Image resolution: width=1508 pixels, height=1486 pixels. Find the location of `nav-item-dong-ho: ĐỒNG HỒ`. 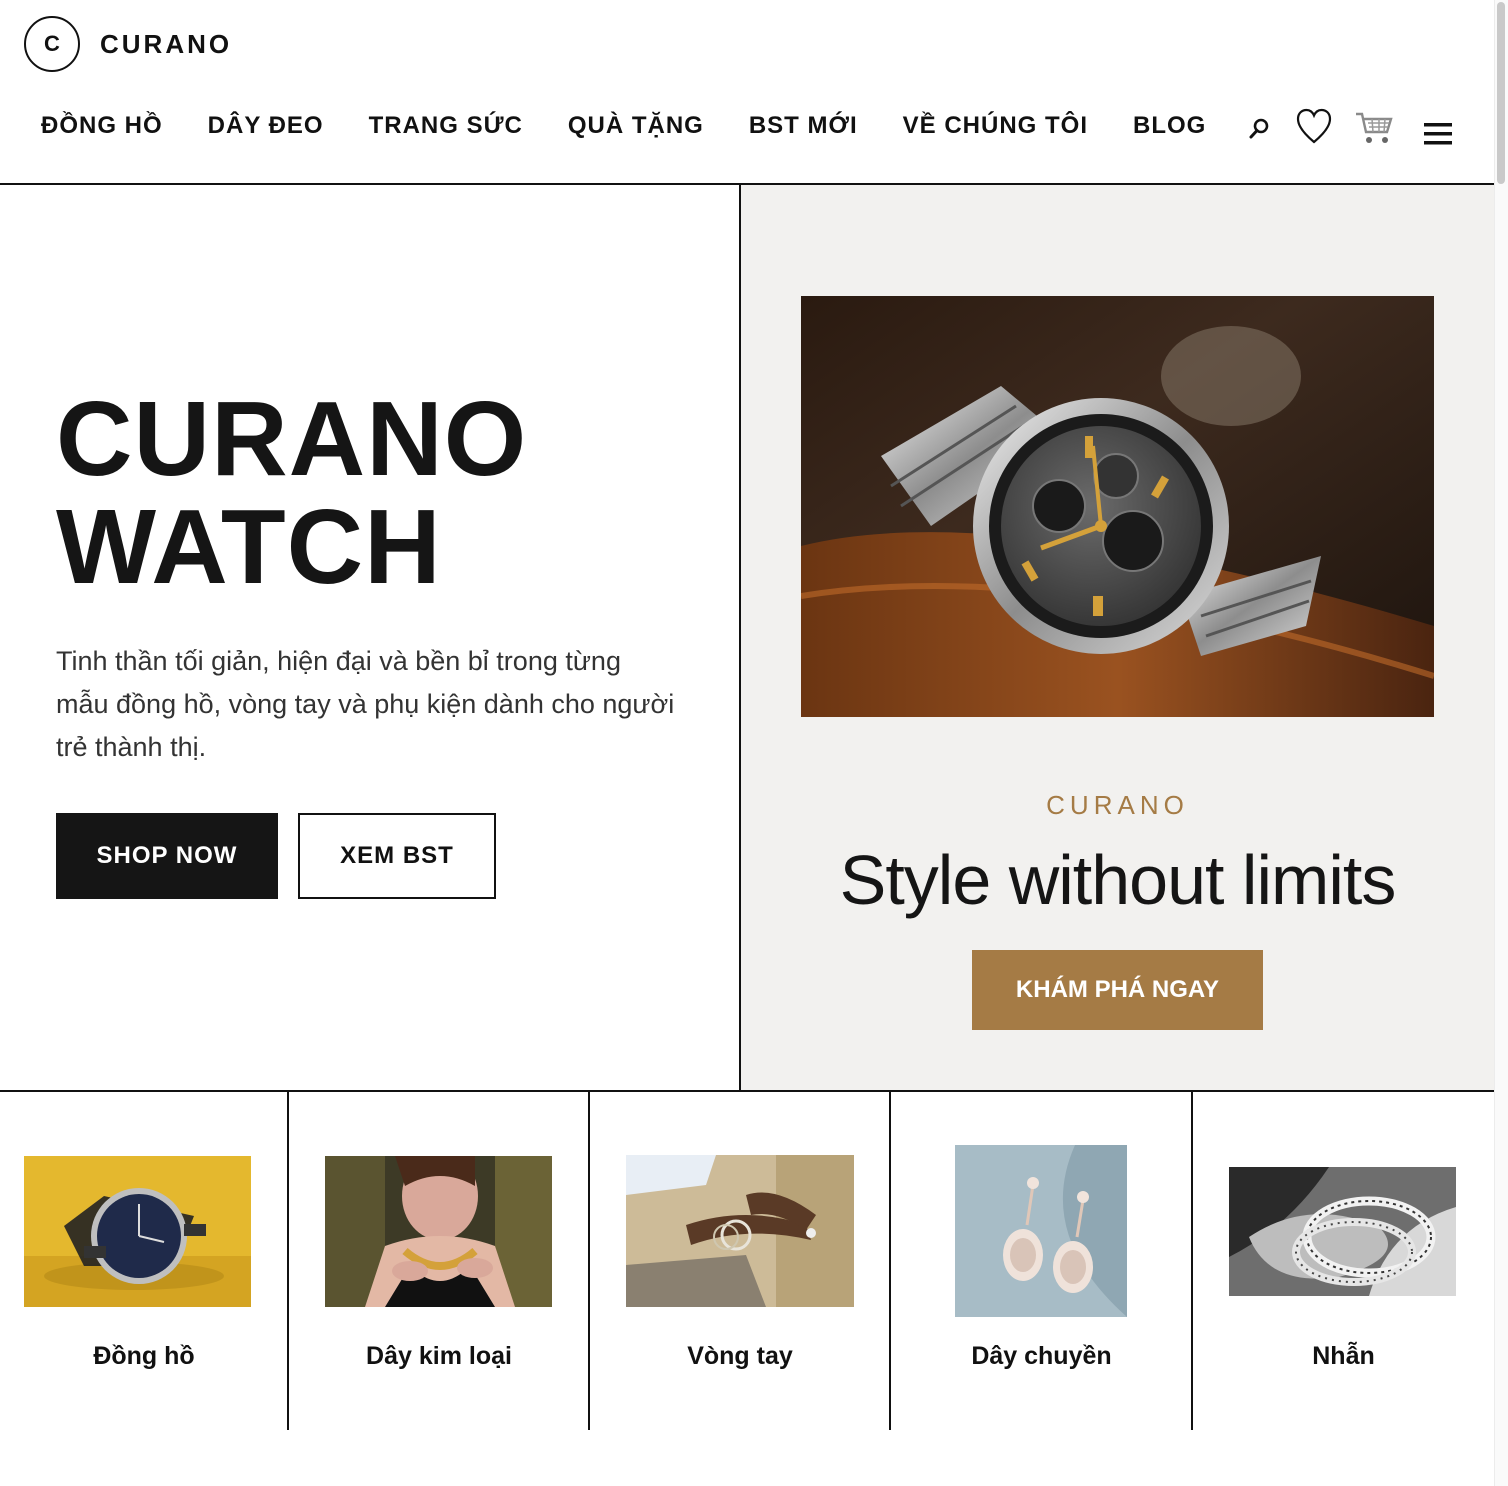

nav-item-dong-ho: ĐỒNG HỒ is located at coordinates (102, 126).